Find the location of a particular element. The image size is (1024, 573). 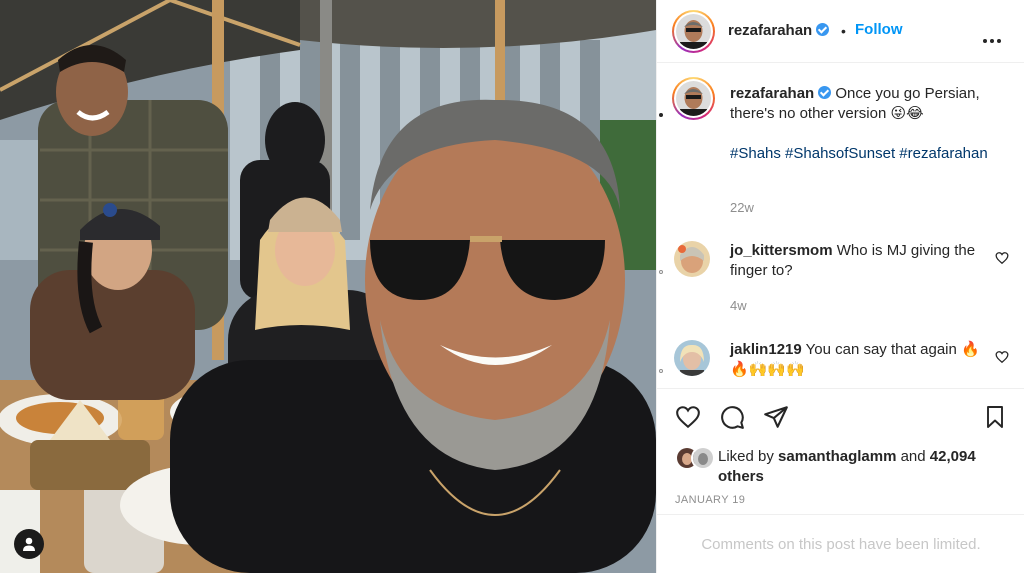

user-tags-button is located at coordinates (29, 544).